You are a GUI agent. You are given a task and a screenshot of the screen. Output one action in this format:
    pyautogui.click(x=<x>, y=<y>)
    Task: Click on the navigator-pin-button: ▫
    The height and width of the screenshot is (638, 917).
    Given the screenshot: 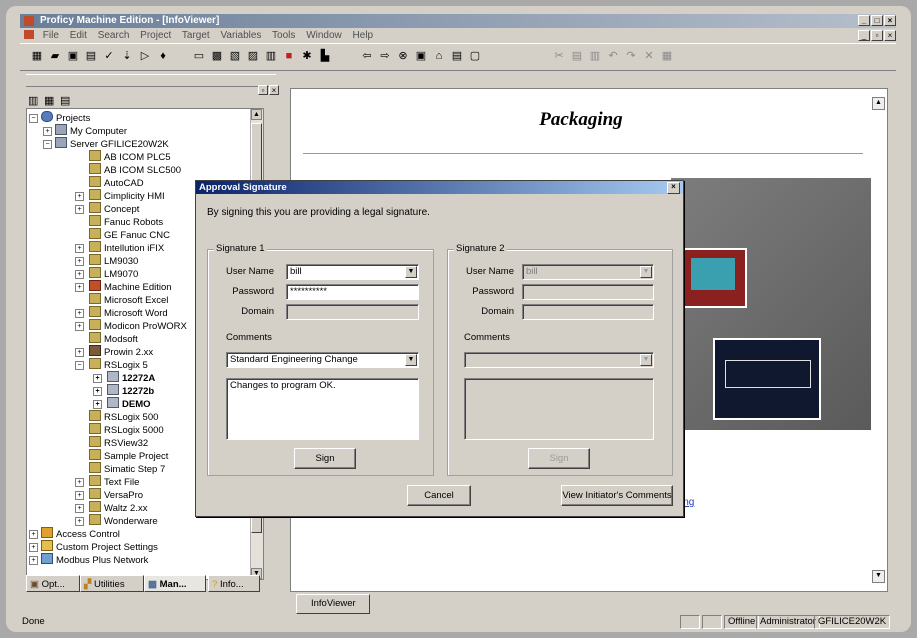 What is the action you would take?
    pyautogui.click(x=263, y=90)
    